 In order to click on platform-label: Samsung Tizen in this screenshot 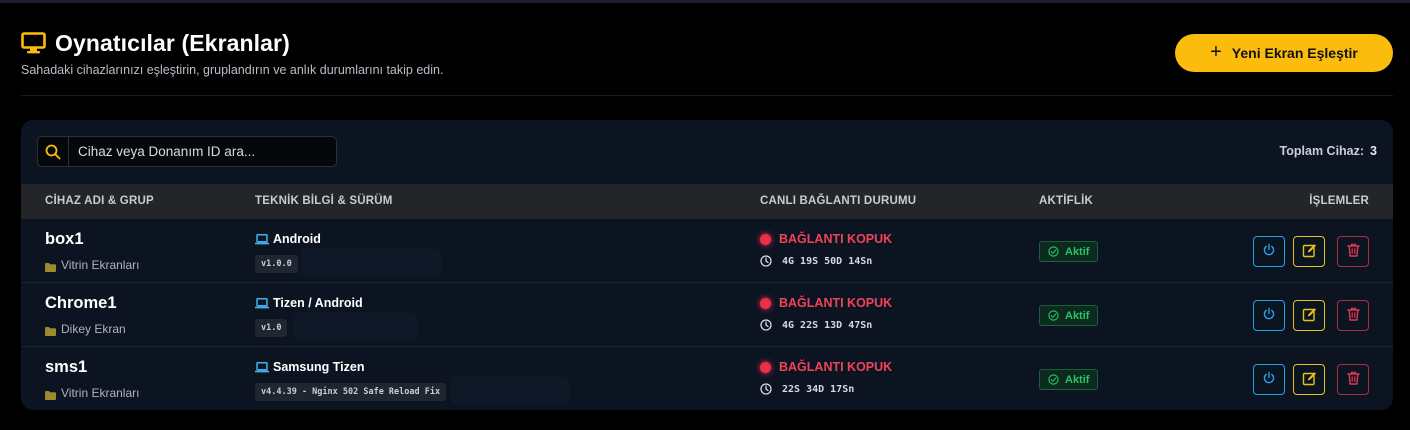, I will do `click(319, 367)`.